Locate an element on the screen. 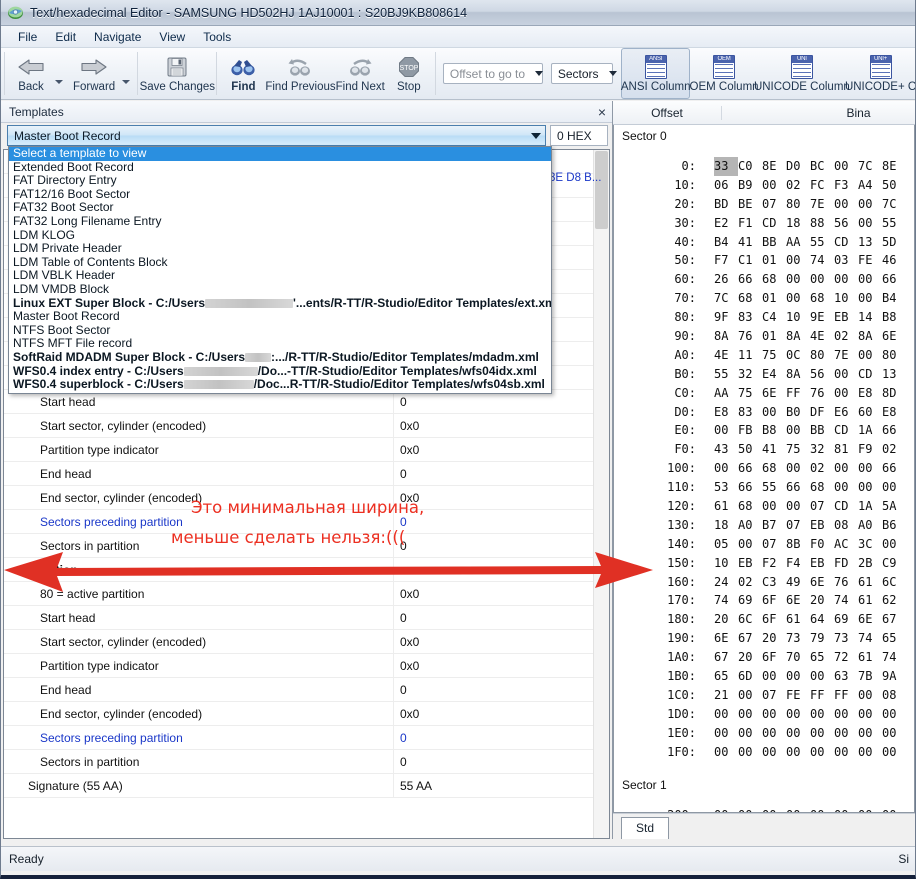  hex-byte: 79 is located at coordinates (822, 638).